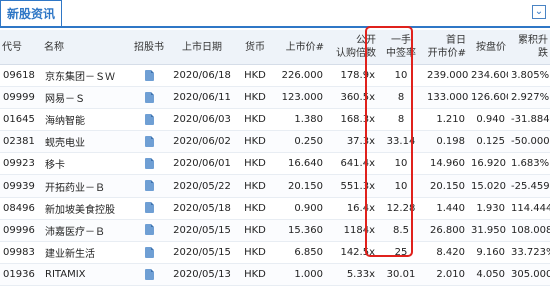 This screenshot has height=286, width=550. What do you see at coordinates (202, 208) in the screenshot?
I see `listing-date: 2020/05/18` at bounding box center [202, 208].